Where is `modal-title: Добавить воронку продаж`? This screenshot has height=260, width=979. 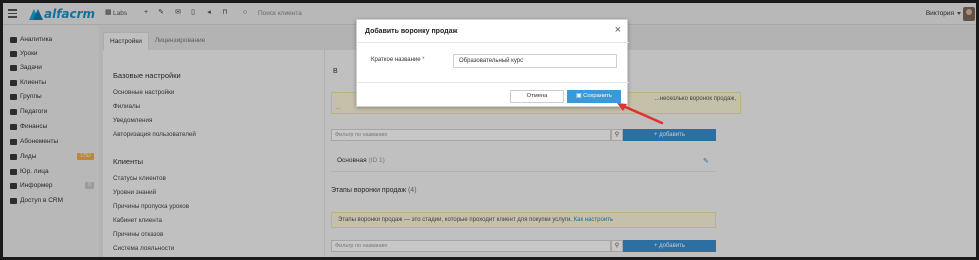 modal-title: Добавить воронку продаж is located at coordinates (411, 31).